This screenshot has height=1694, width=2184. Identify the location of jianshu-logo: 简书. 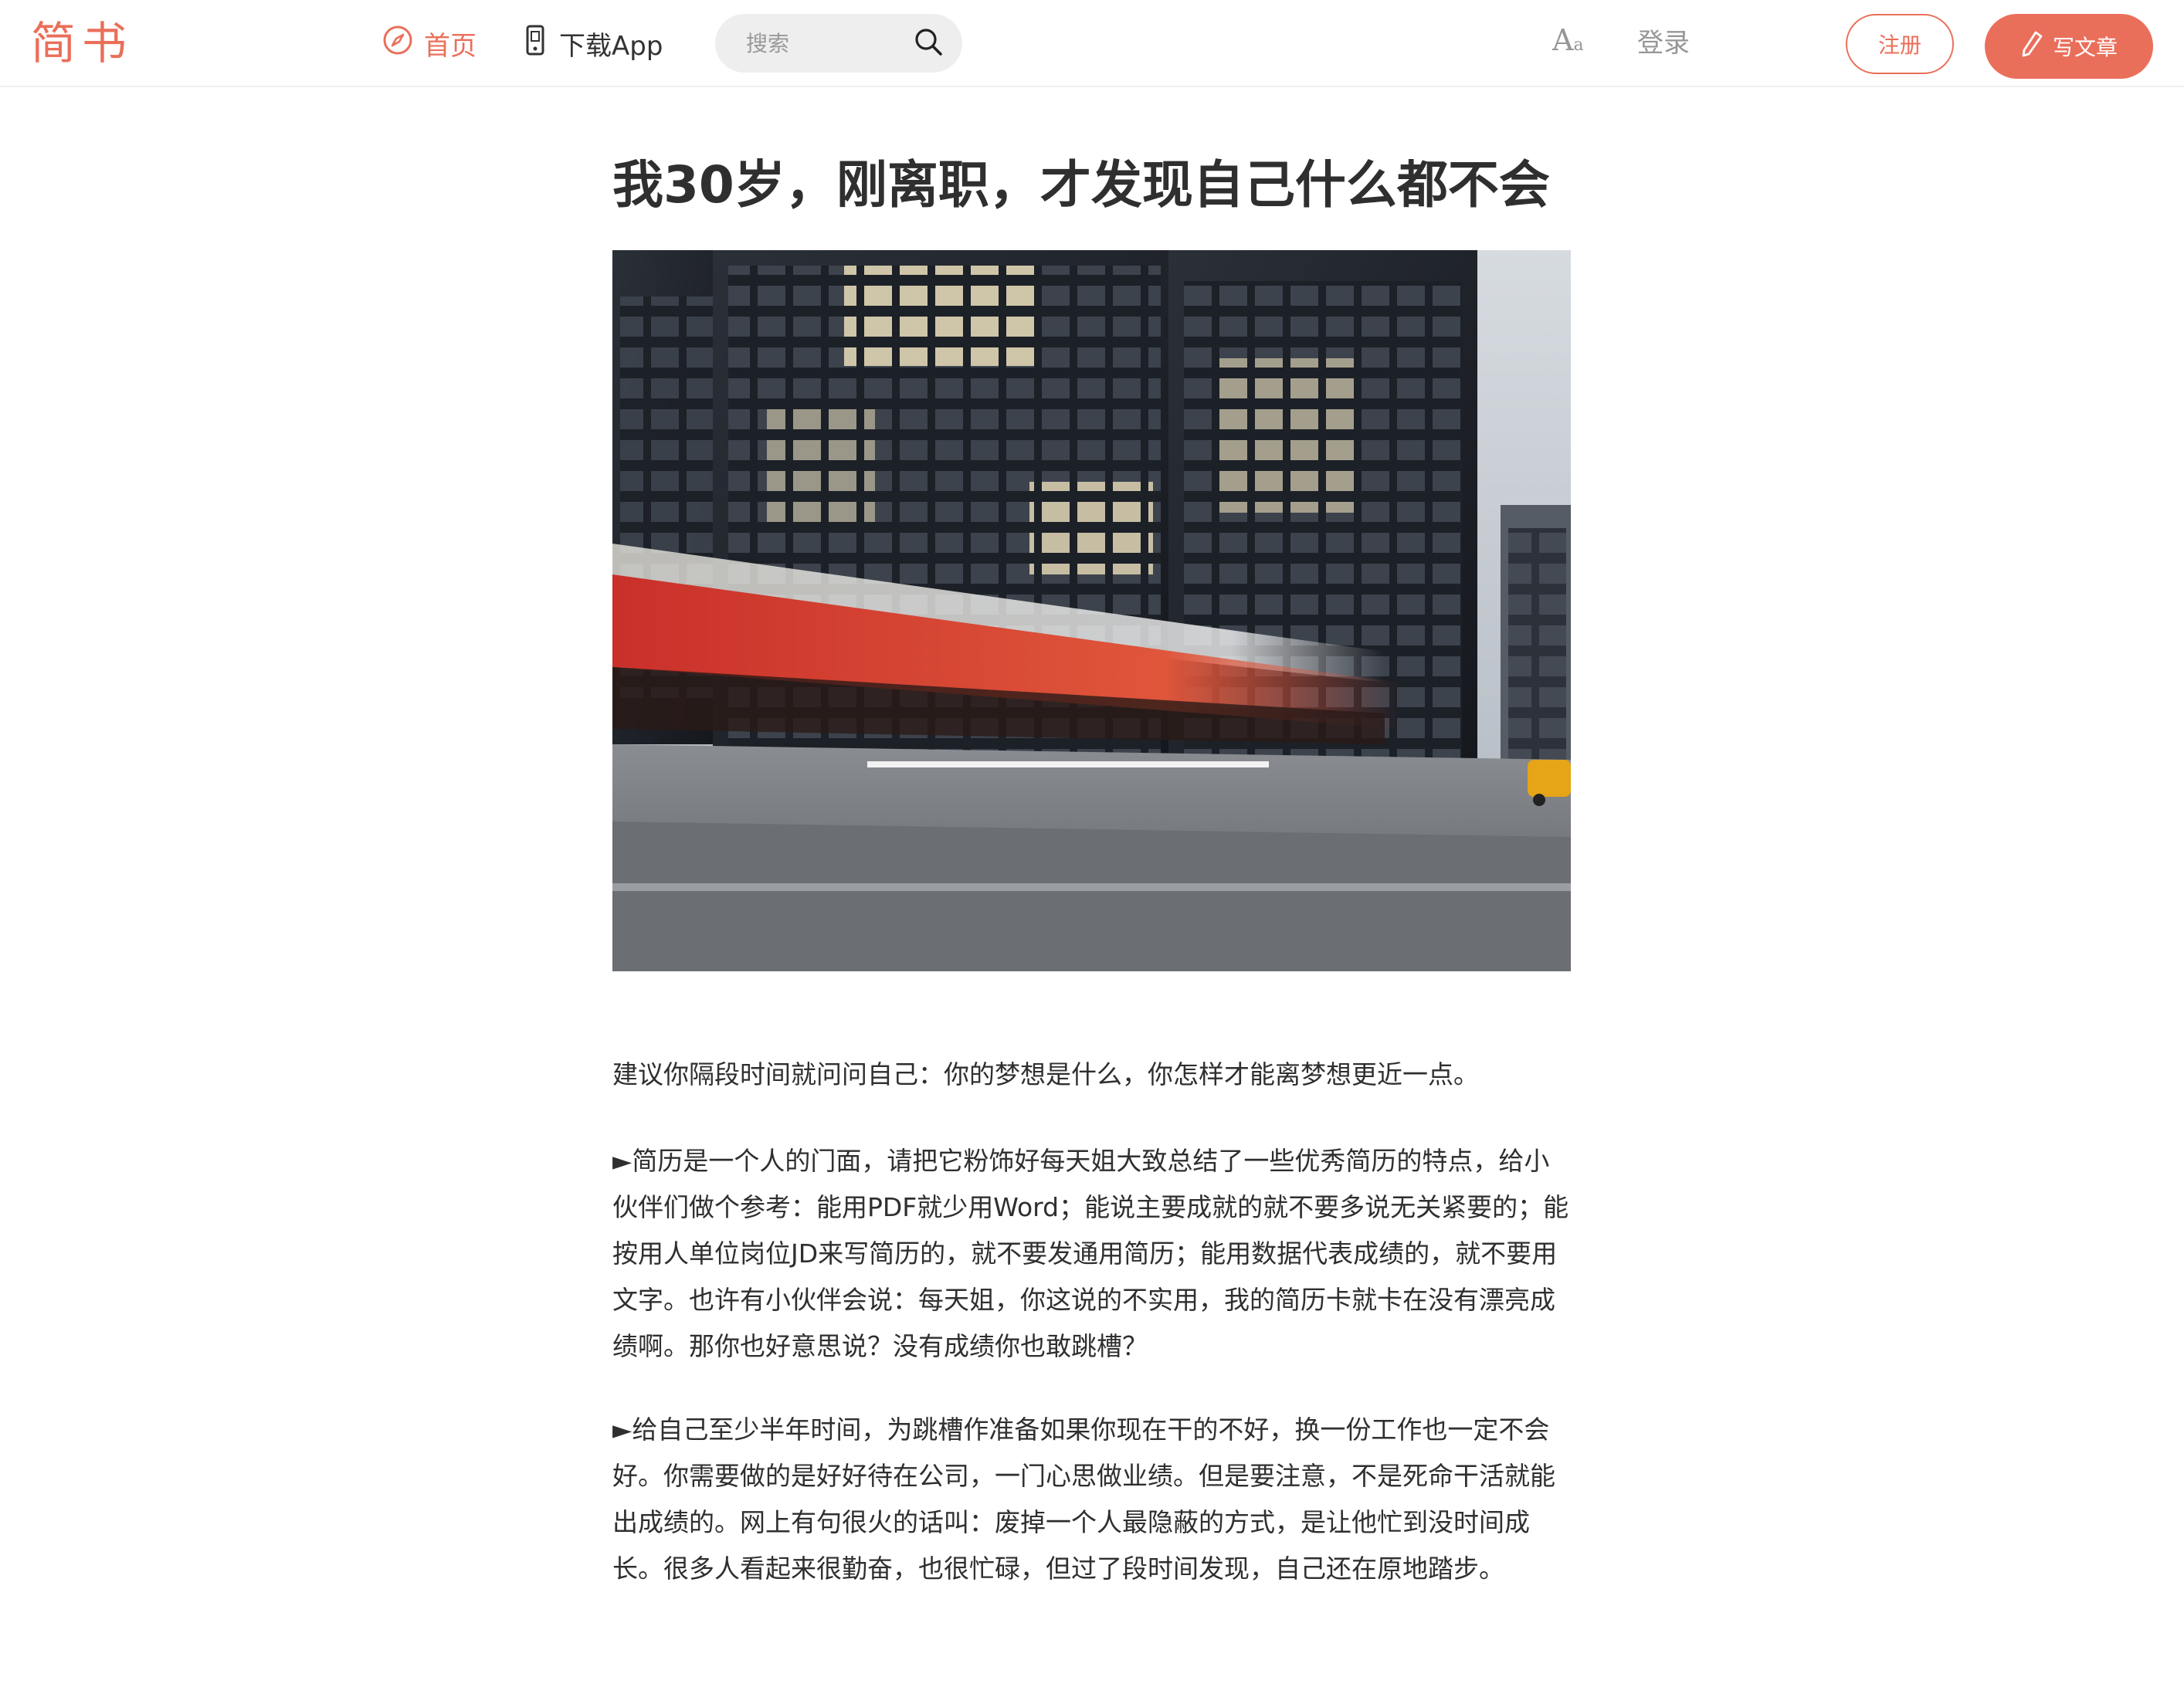
(82, 43).